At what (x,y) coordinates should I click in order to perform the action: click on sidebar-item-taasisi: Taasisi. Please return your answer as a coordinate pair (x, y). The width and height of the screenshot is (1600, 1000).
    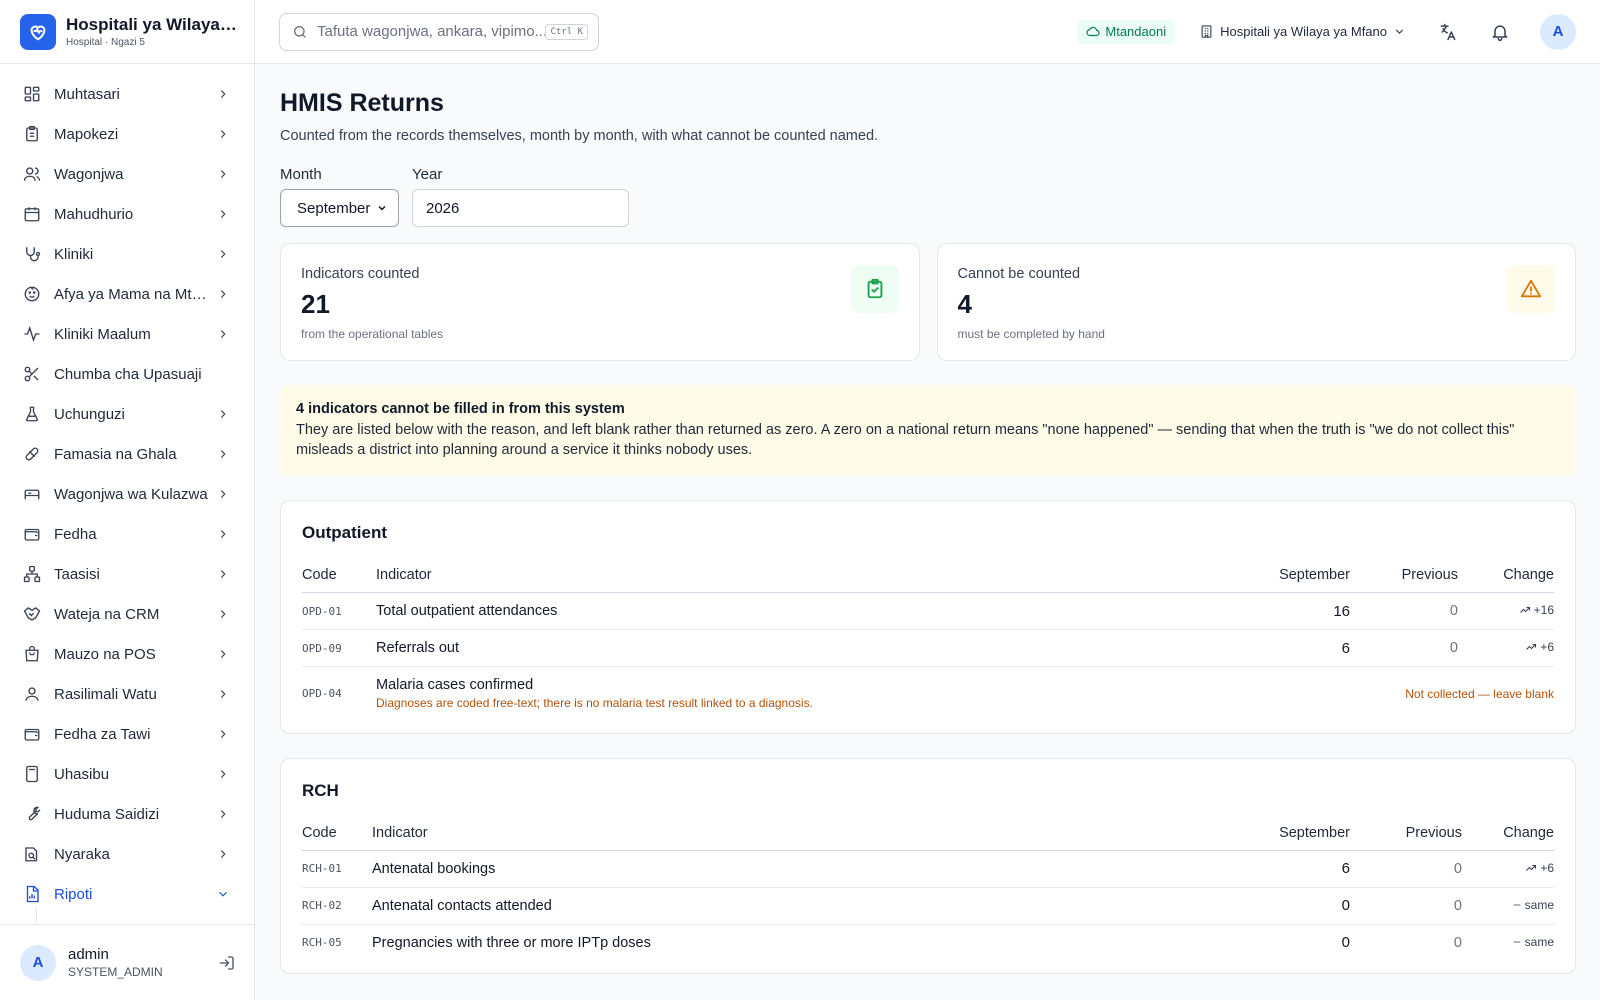
    Looking at the image, I should click on (127, 574).